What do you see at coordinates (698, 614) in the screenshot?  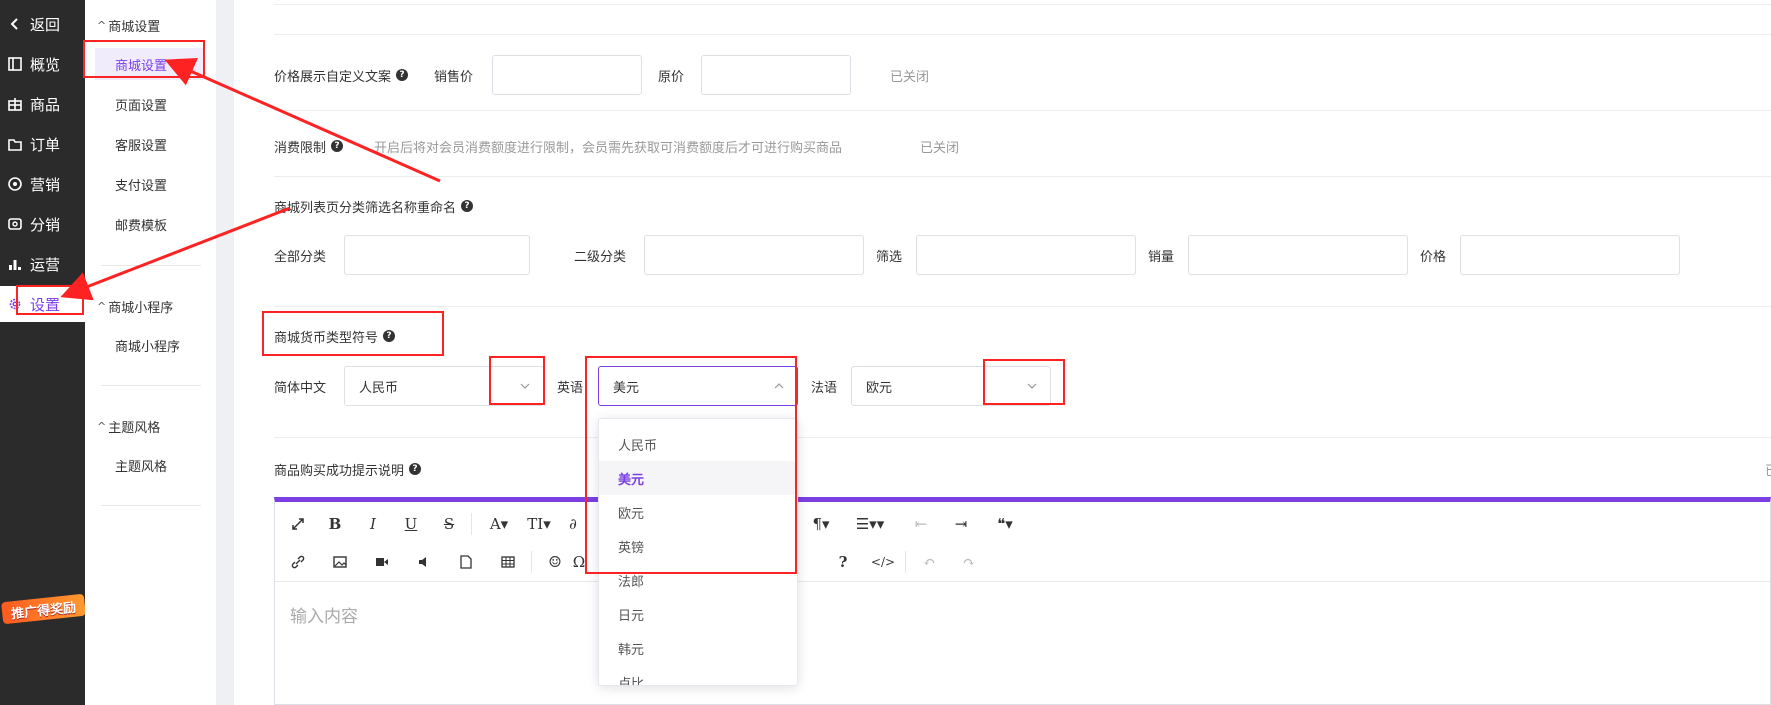 I see `currency-option: 日元` at bounding box center [698, 614].